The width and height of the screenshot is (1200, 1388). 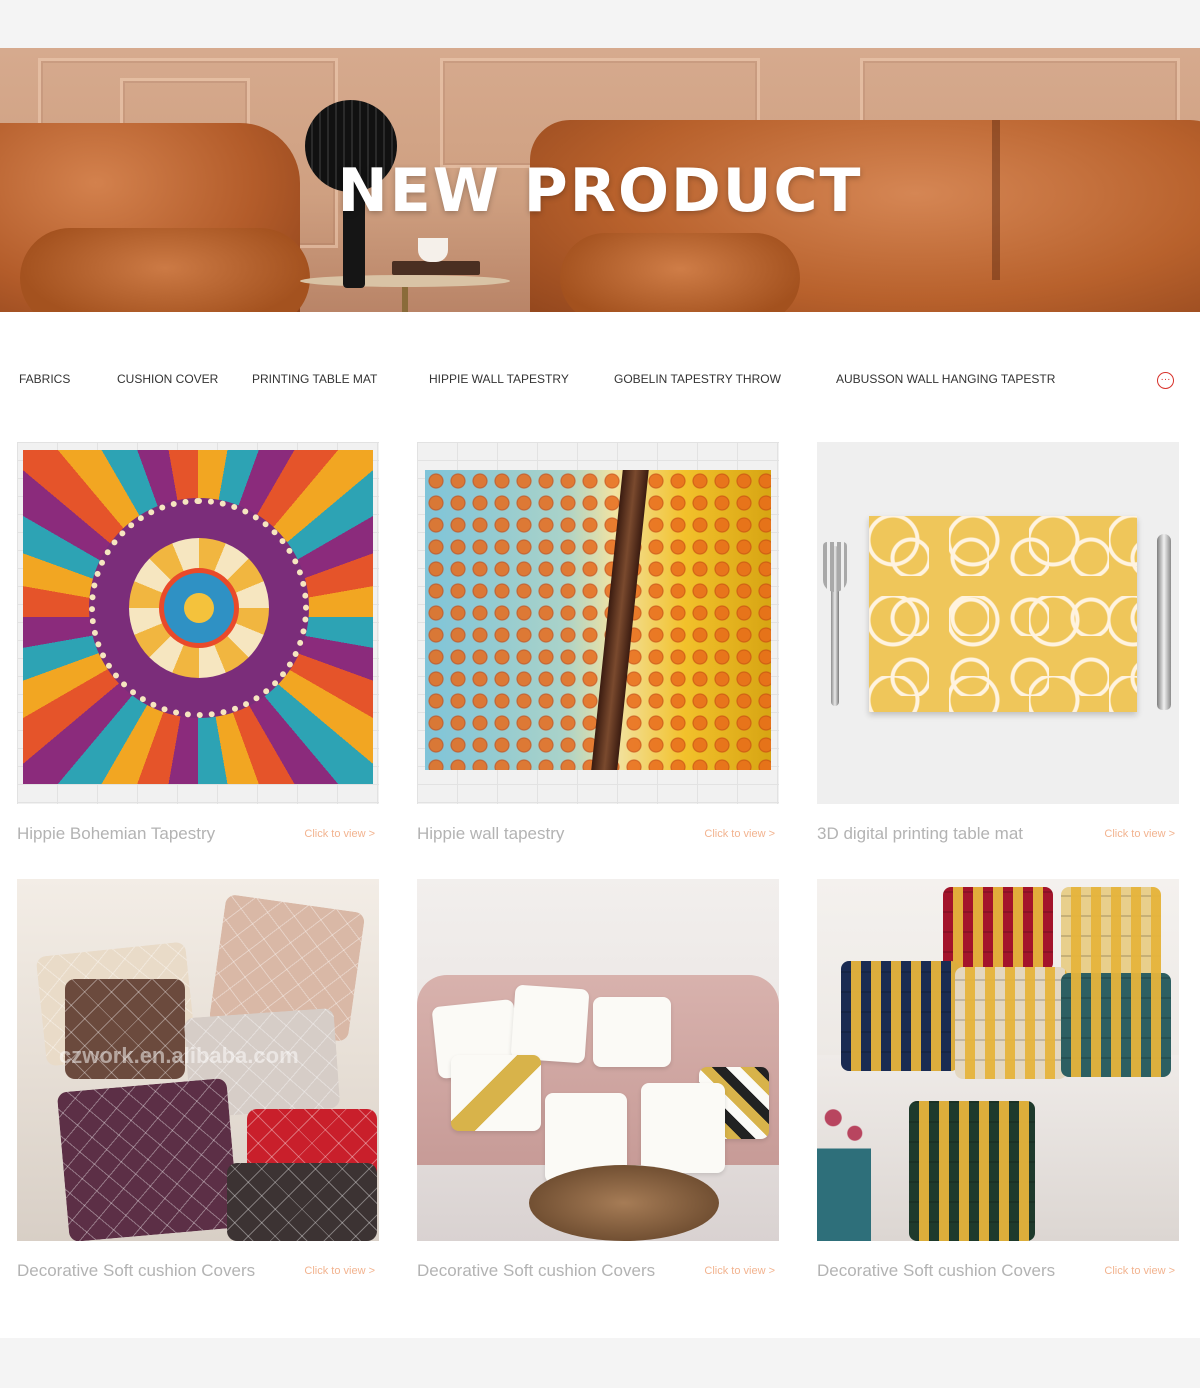 What do you see at coordinates (1003, 614) in the screenshot?
I see `floral-table-mat` at bounding box center [1003, 614].